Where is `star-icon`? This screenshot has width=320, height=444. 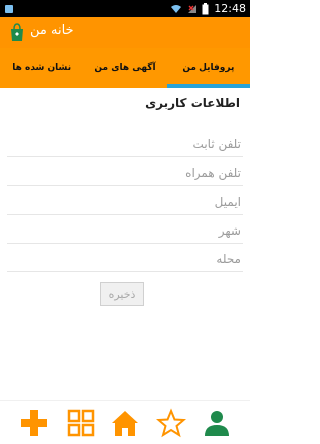 star-icon is located at coordinates (171, 423).